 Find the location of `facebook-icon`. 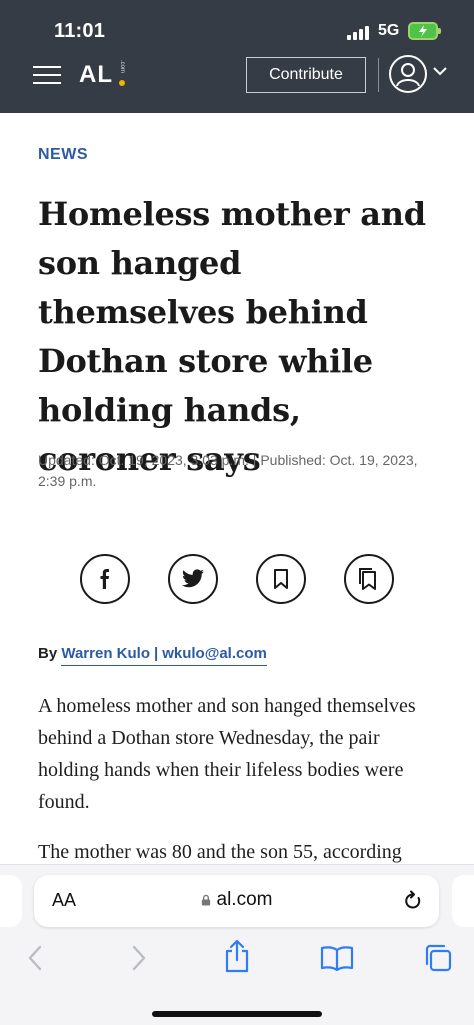

facebook-icon is located at coordinates (104, 579).